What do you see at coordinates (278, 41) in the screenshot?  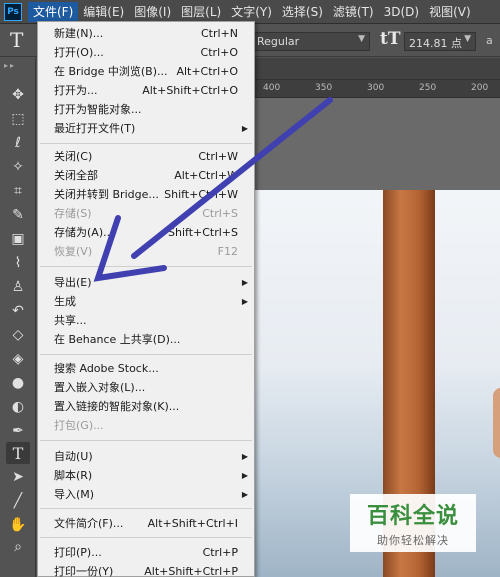 I see `font-style-value: Regular` at bounding box center [278, 41].